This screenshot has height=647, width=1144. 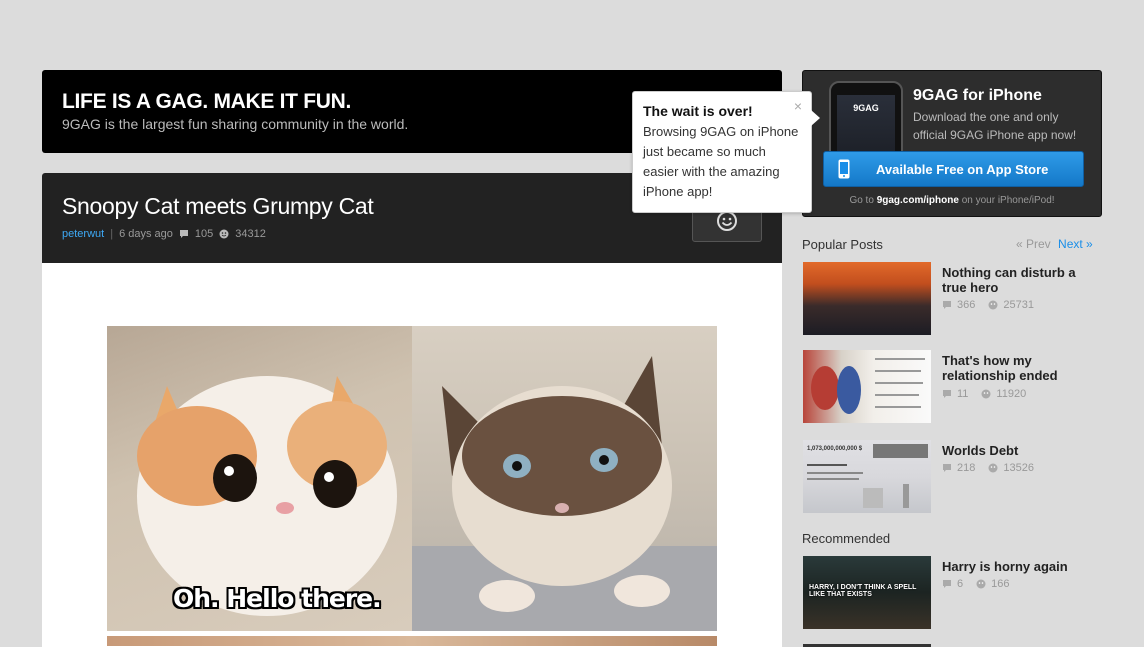 What do you see at coordinates (204, 234) in the screenshot?
I see `post-comment-count: 105` at bounding box center [204, 234].